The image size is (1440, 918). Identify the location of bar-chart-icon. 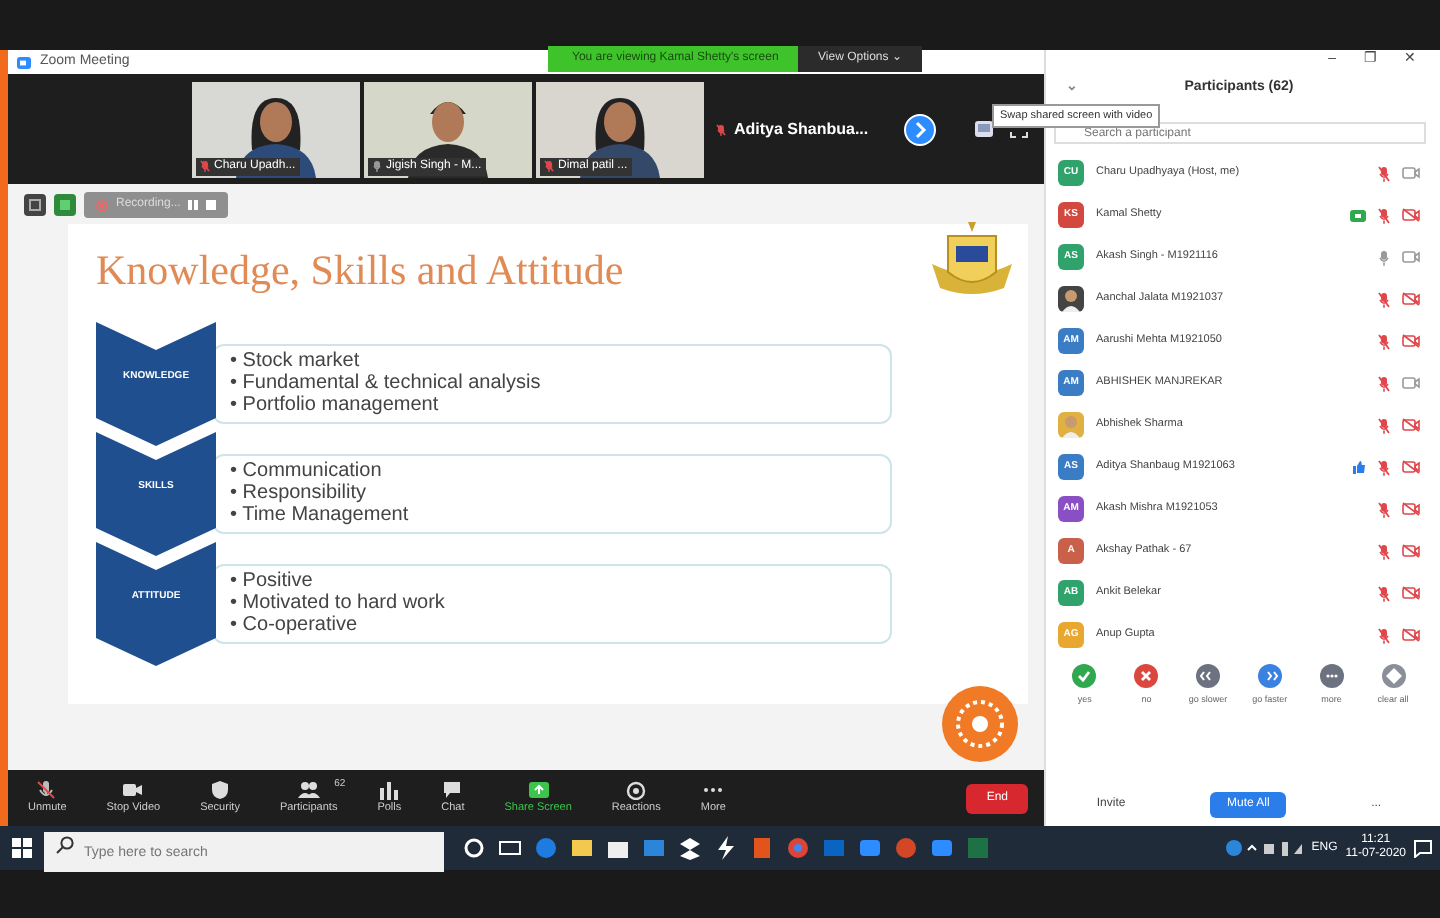
(389, 789).